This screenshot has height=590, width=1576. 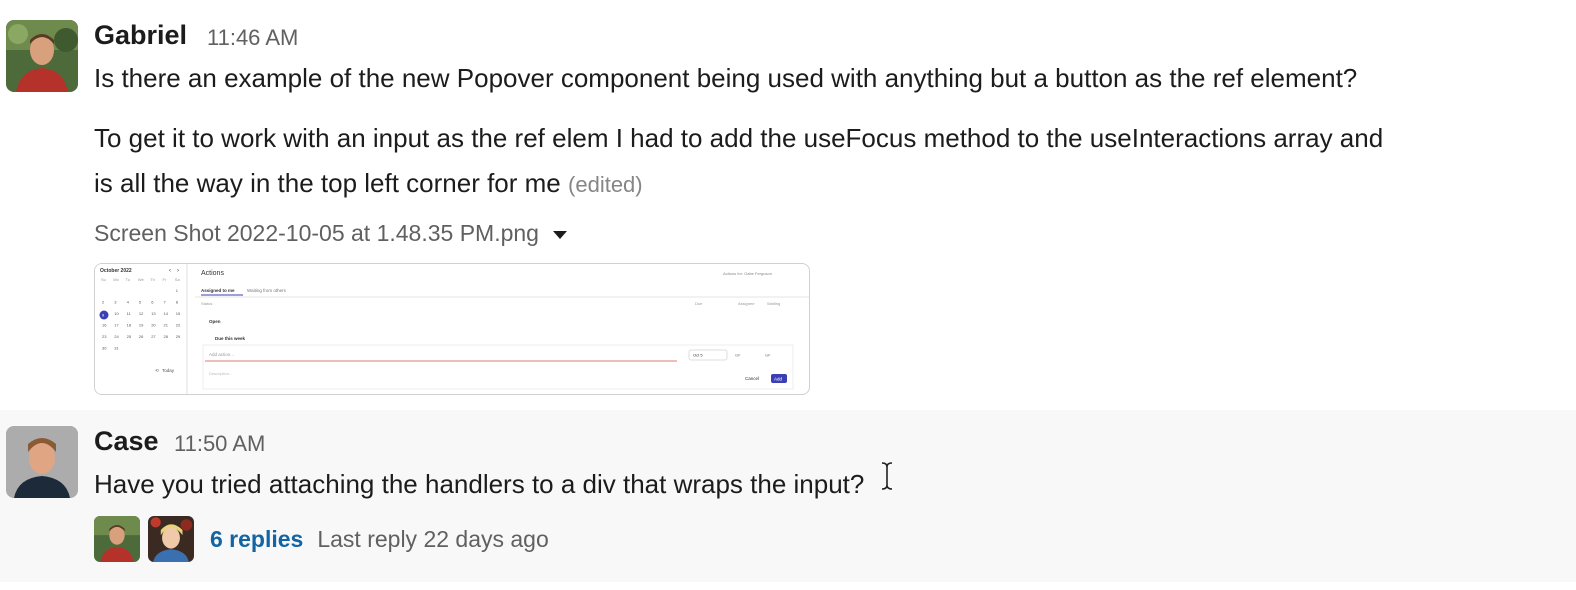 I want to click on calendar-day: 29, so click(x=178, y=336).